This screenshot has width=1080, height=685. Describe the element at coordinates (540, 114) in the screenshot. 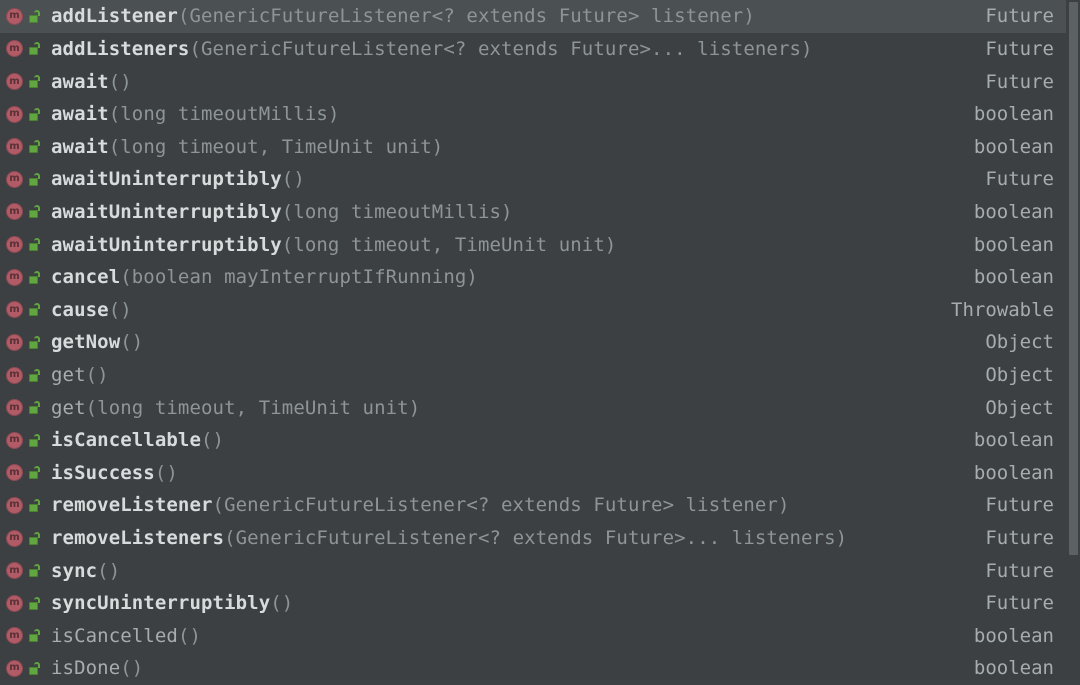

I see `completion-item: await(long timeoutMillis) boolean` at that location.